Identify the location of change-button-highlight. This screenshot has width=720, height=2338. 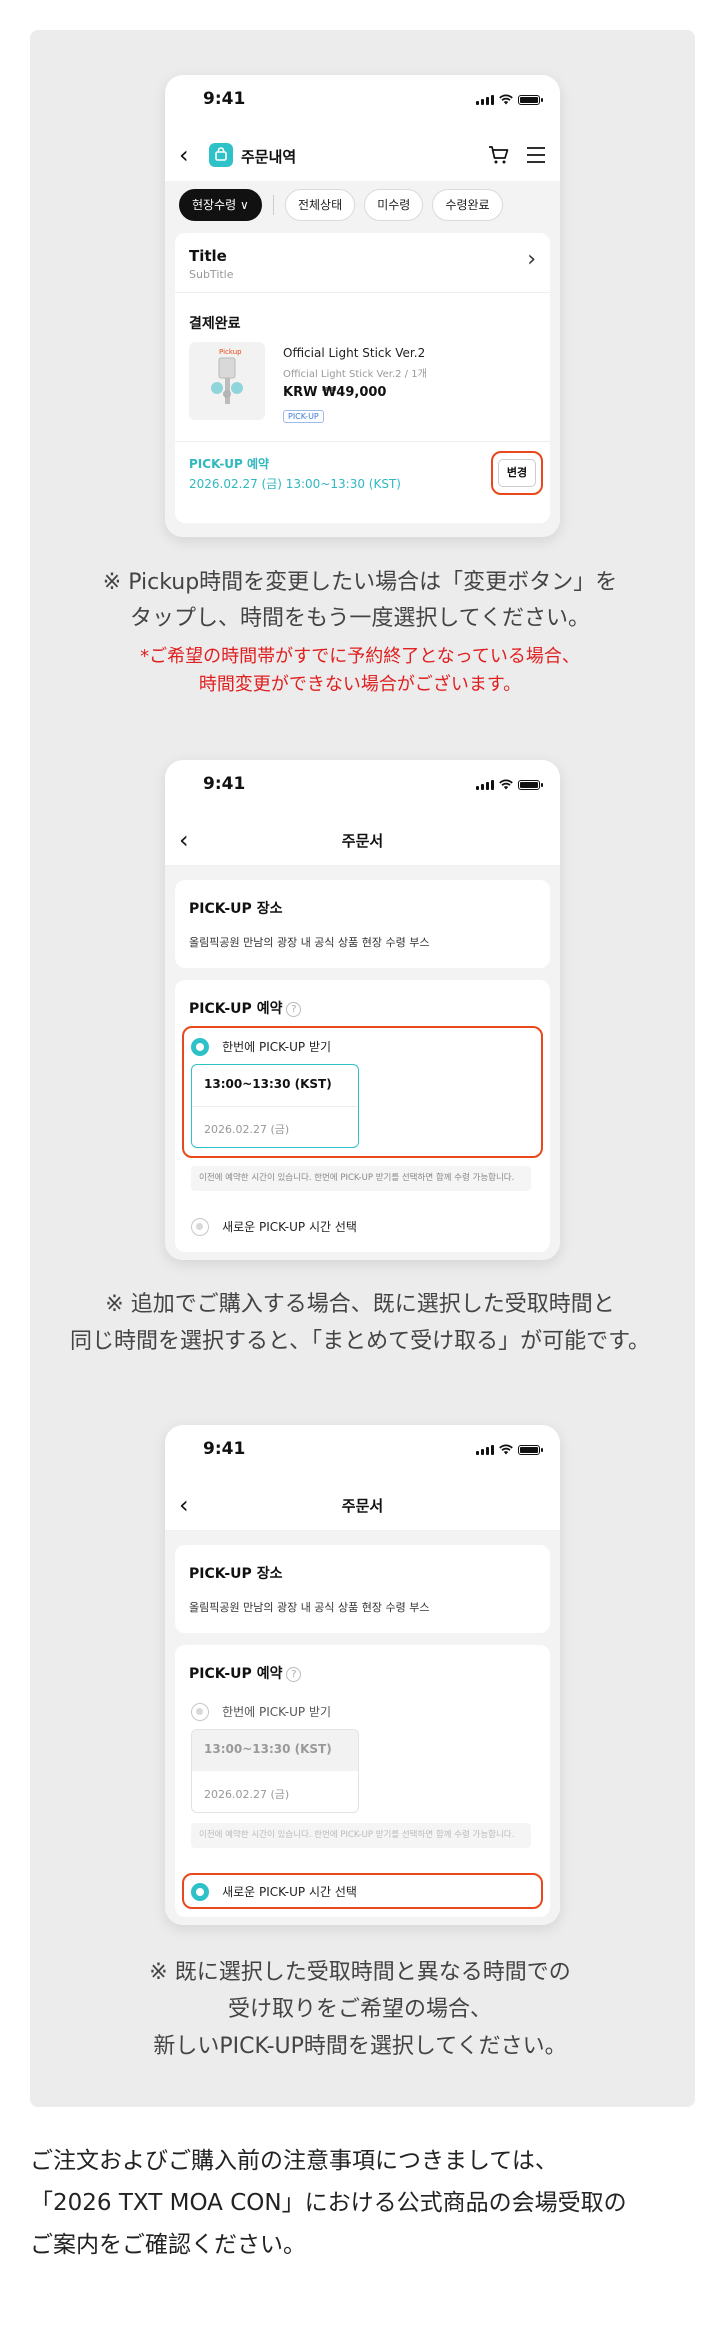
(517, 473).